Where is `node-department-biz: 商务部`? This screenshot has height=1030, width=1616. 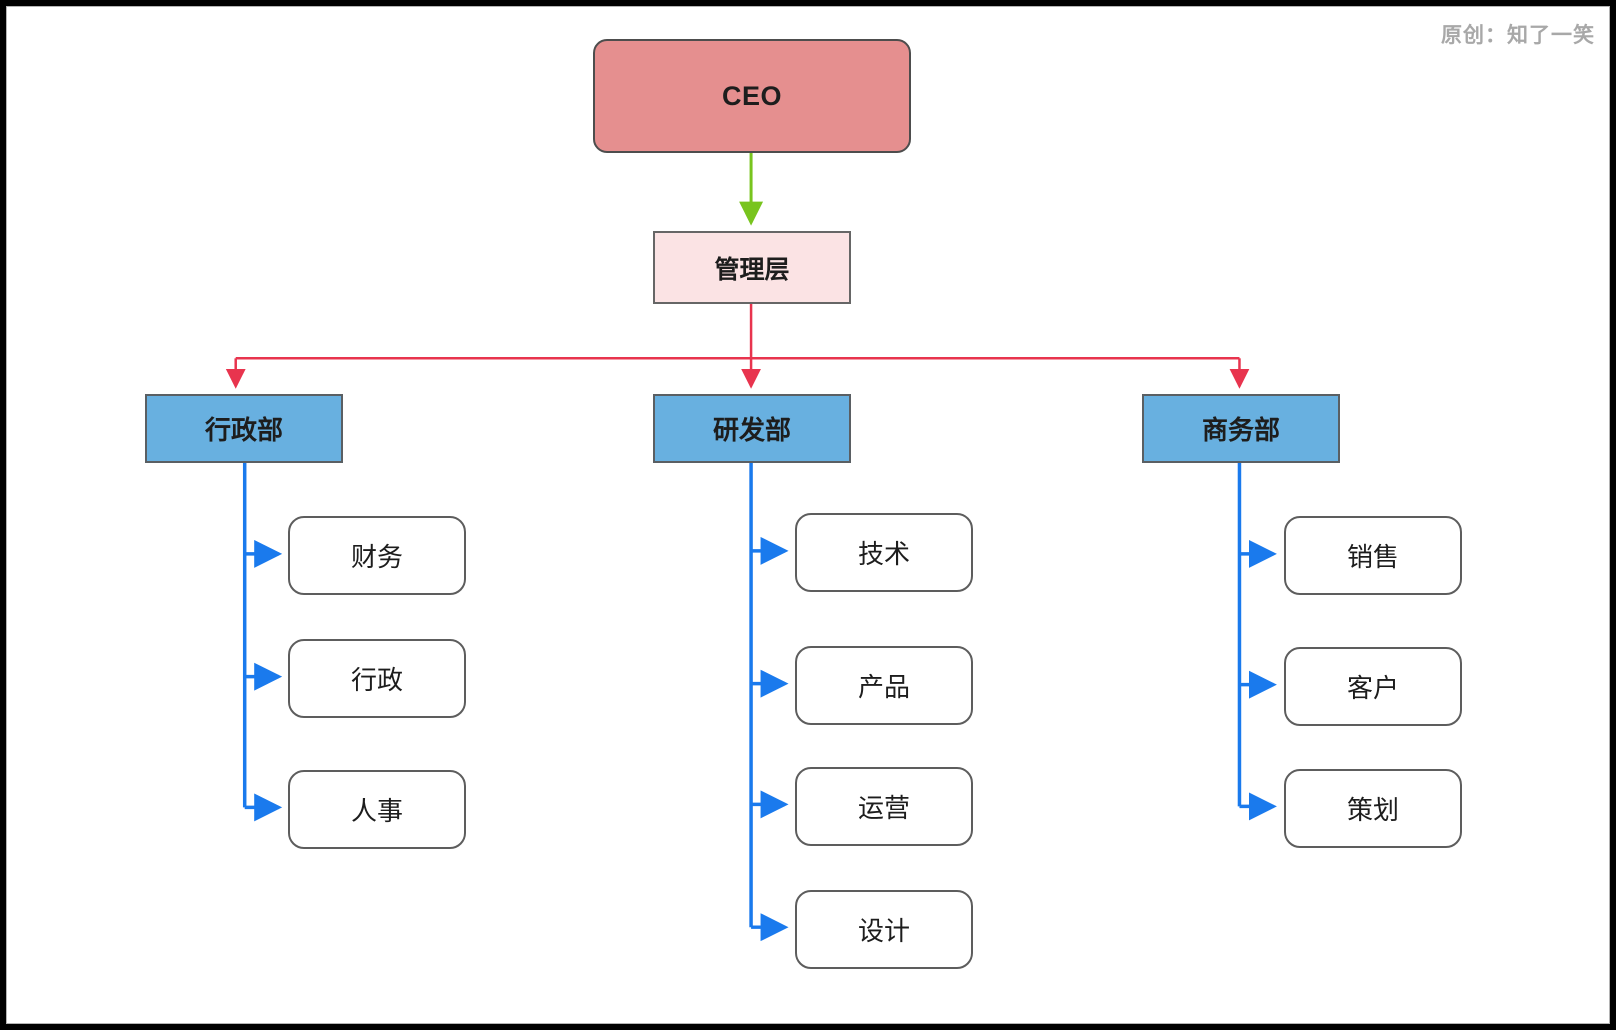 node-department-biz: 商务部 is located at coordinates (1241, 428).